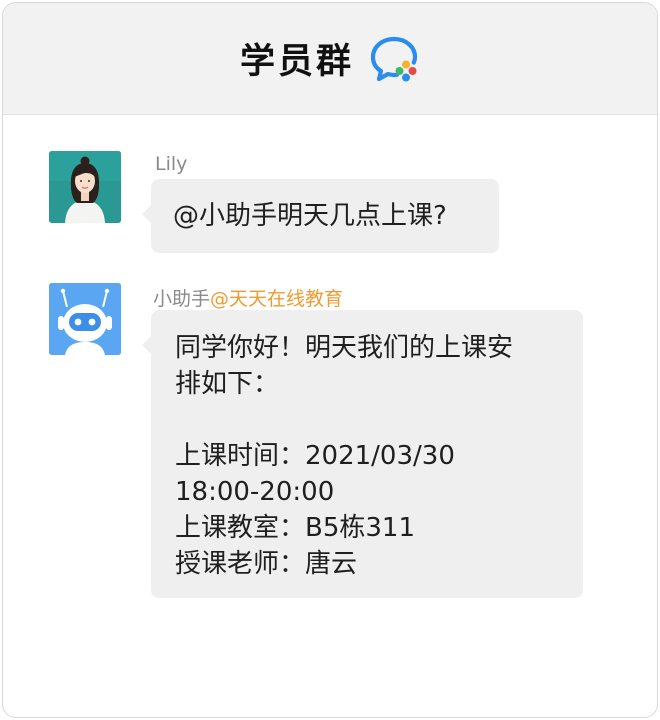 Image resolution: width=660 pixels, height=720 pixels. Describe the element at coordinates (394, 58) in the screenshot. I see `wecom-chat-icon` at that location.